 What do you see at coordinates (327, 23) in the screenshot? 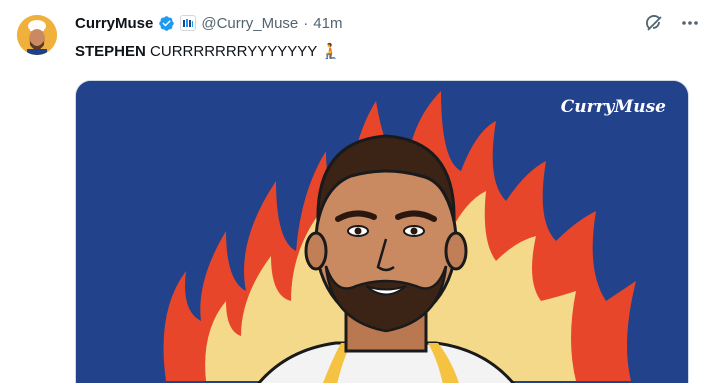
I see `timestamp: 41m` at bounding box center [327, 23].